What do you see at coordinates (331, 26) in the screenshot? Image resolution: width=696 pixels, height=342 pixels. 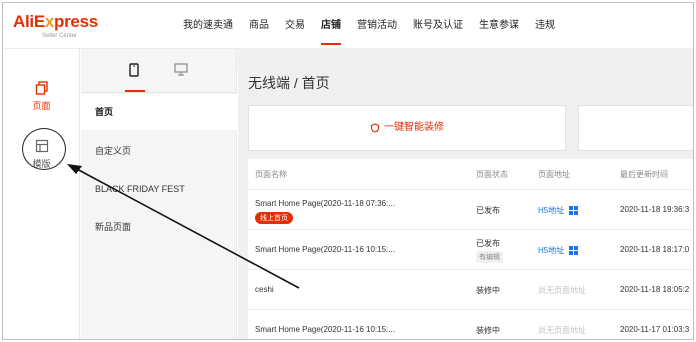 I see `nav-item-store: 店铺` at bounding box center [331, 26].